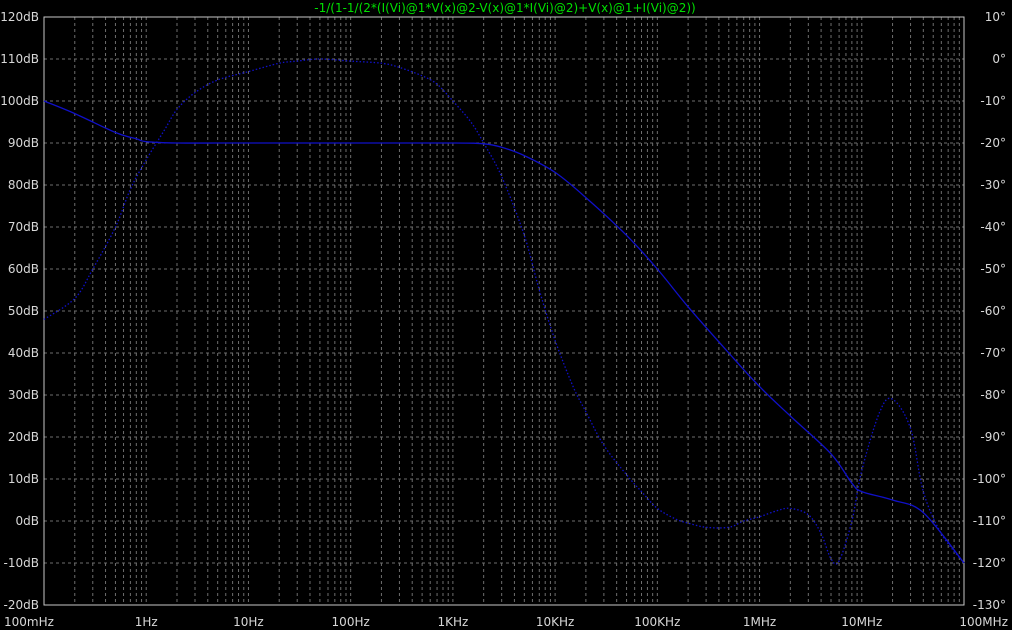 This screenshot has width=1012, height=630. What do you see at coordinates (993, 353) in the screenshot?
I see `right-tick-label: -70°` at bounding box center [993, 353].